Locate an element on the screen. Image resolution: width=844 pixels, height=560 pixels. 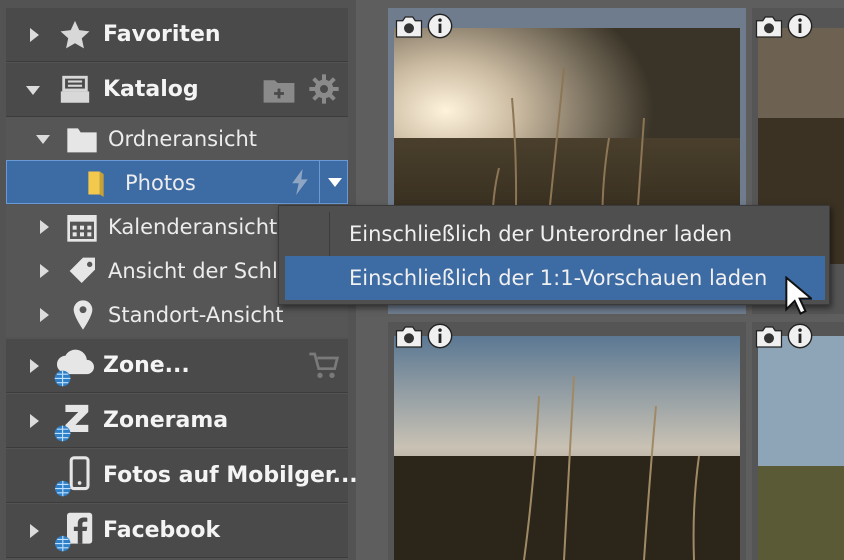
section-favorites: Favoriten is located at coordinates (177, 35).